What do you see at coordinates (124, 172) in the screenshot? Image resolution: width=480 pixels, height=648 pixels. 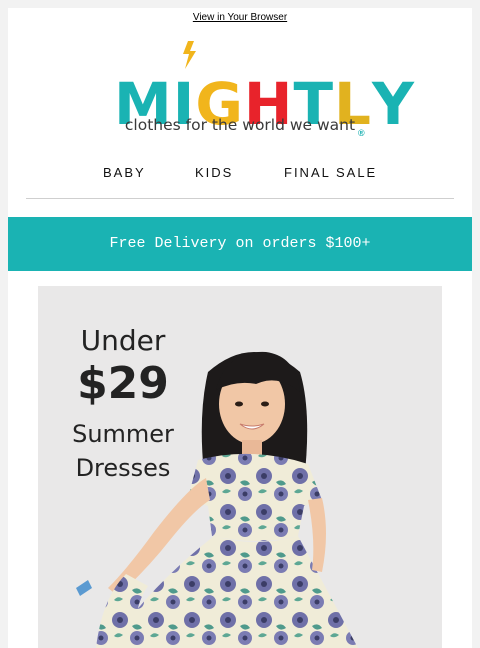 I see `nav-item-baby: BABY` at bounding box center [124, 172].